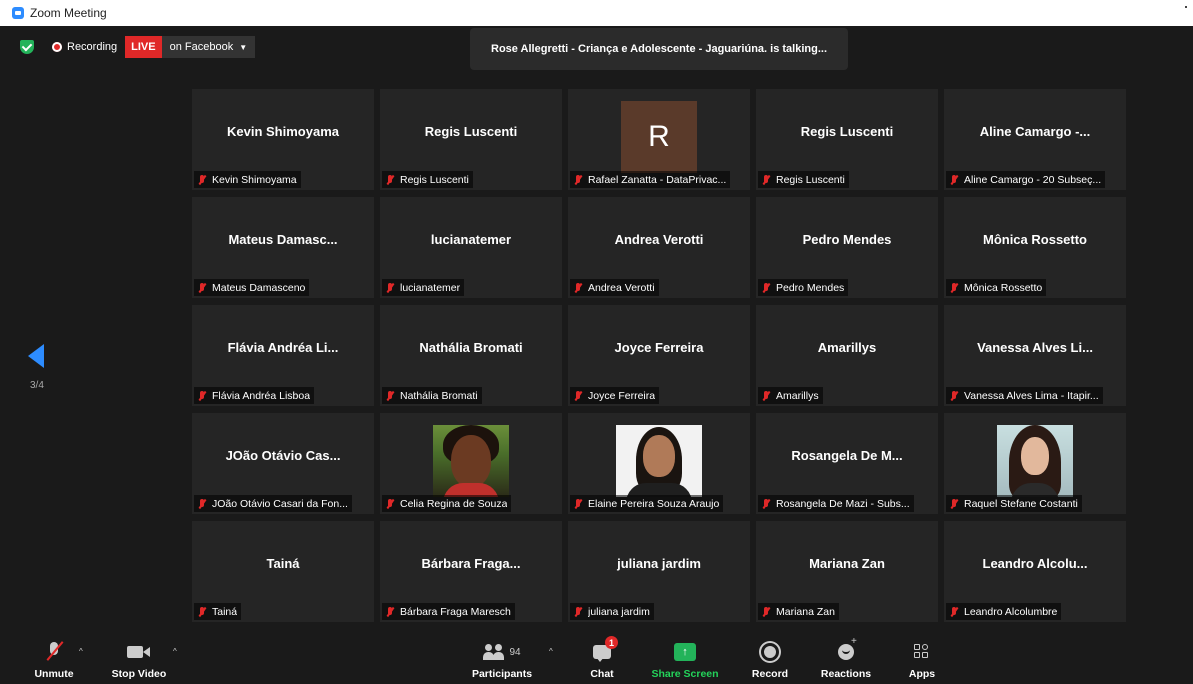  What do you see at coordinates (175, 651) in the screenshot?
I see `video-options-caret-icon: ^` at bounding box center [175, 651].